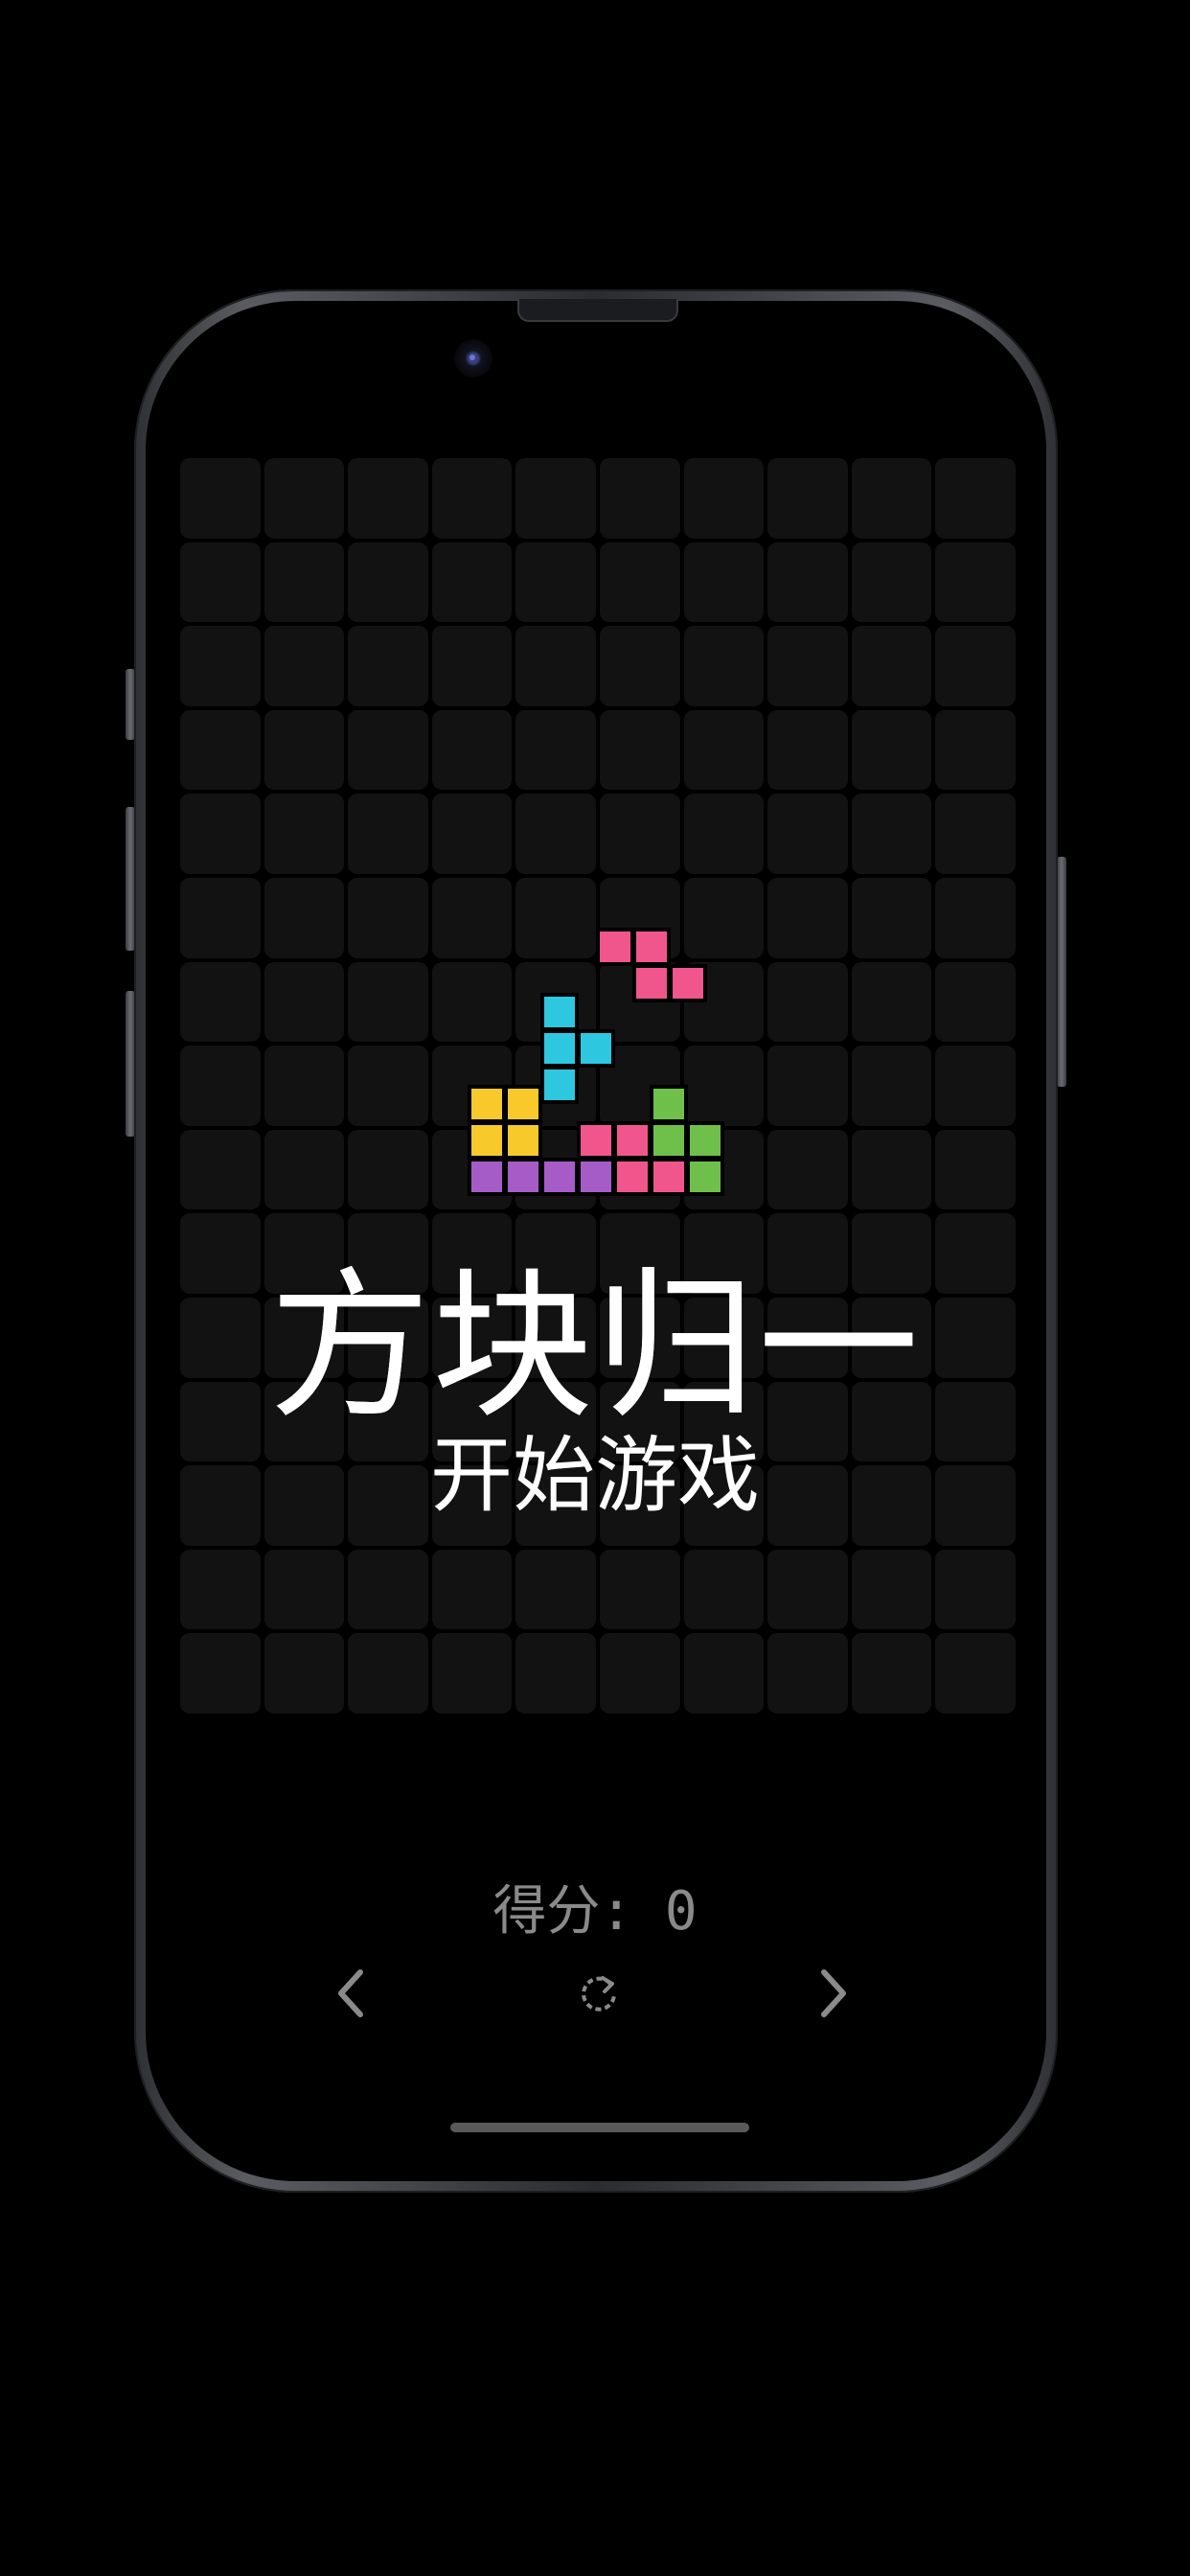 Image resolution: width=1190 pixels, height=2576 pixels. Describe the element at coordinates (595, 1476) in the screenshot. I see `start-game-button: 开始游戏` at that location.